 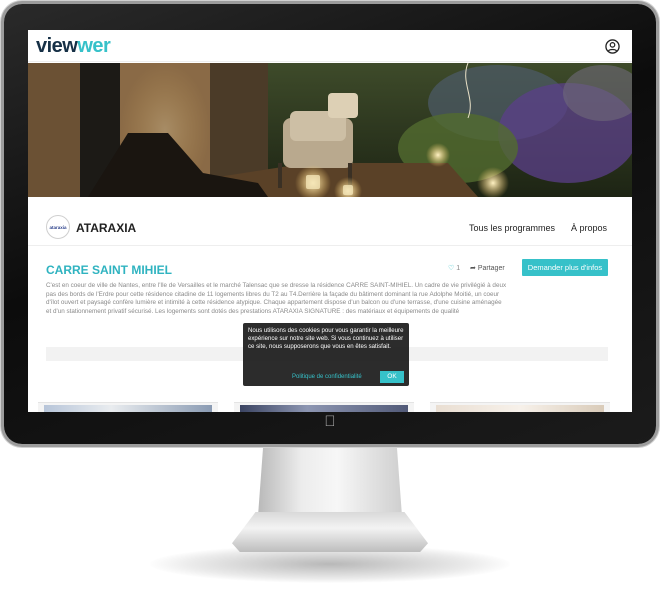 I want to click on heart-icon: ♡, so click(x=451, y=268).